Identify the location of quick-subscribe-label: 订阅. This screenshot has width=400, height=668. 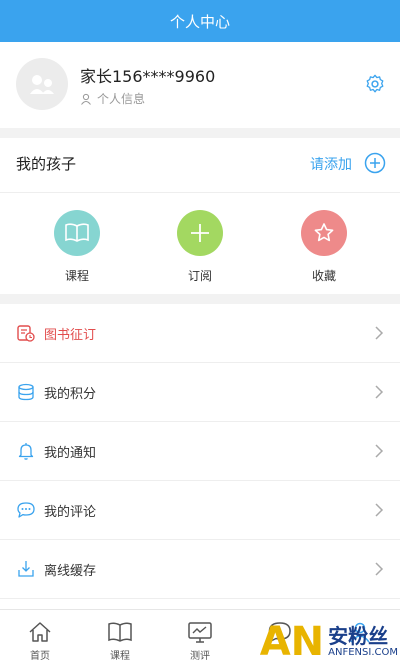
(199, 276).